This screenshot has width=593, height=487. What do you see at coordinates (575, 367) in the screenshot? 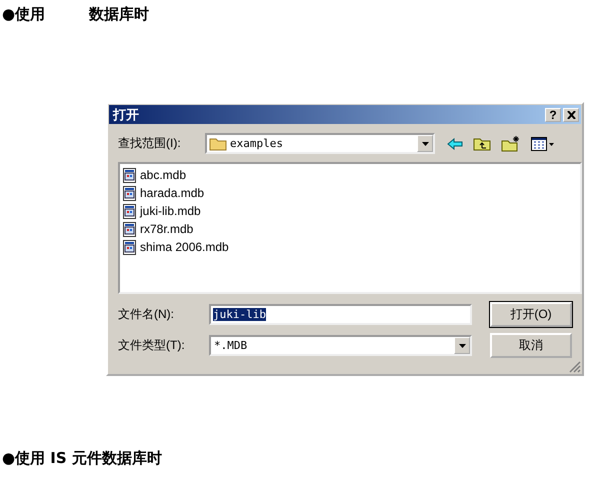
I see `resize-grip-icon` at bounding box center [575, 367].